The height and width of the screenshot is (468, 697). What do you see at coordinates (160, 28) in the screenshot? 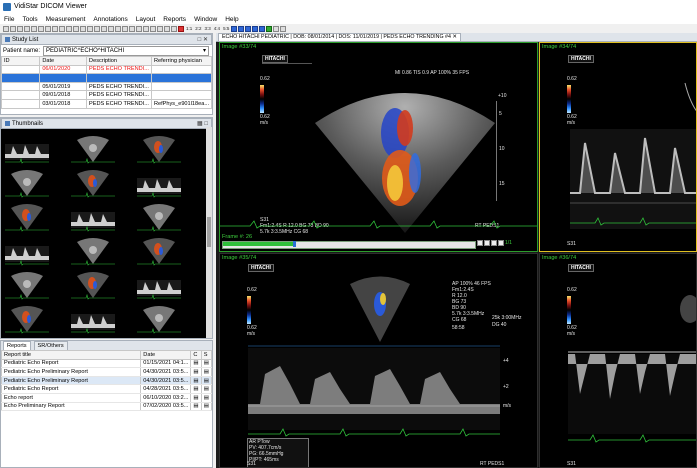
I see `layout-icon` at bounding box center [160, 28].